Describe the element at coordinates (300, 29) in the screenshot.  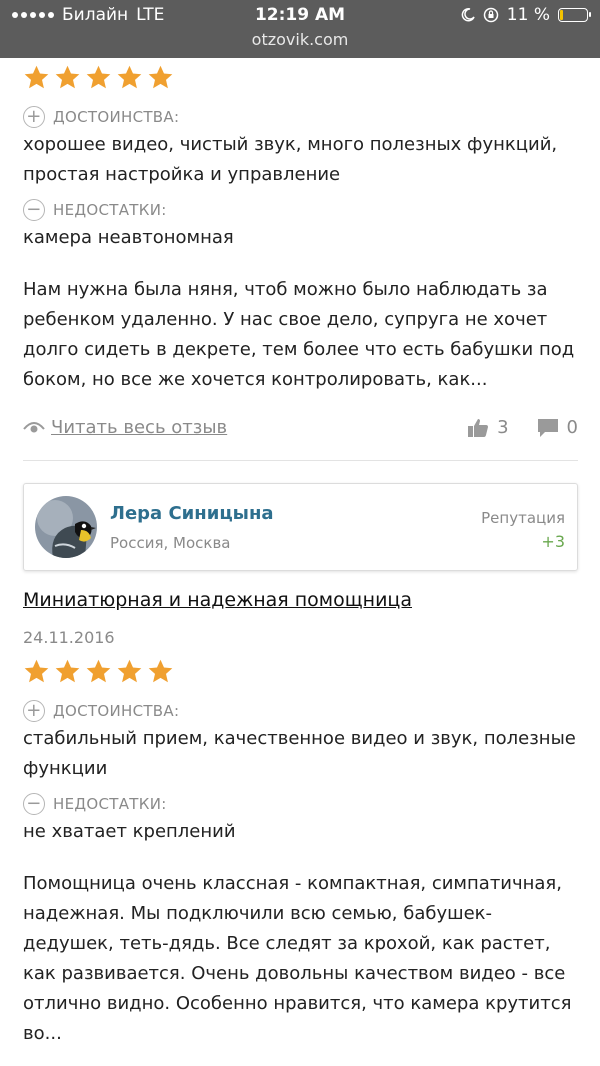
I see `status-bar: Билайн LTE 12:19 AM otzovik.com 11 %` at that location.